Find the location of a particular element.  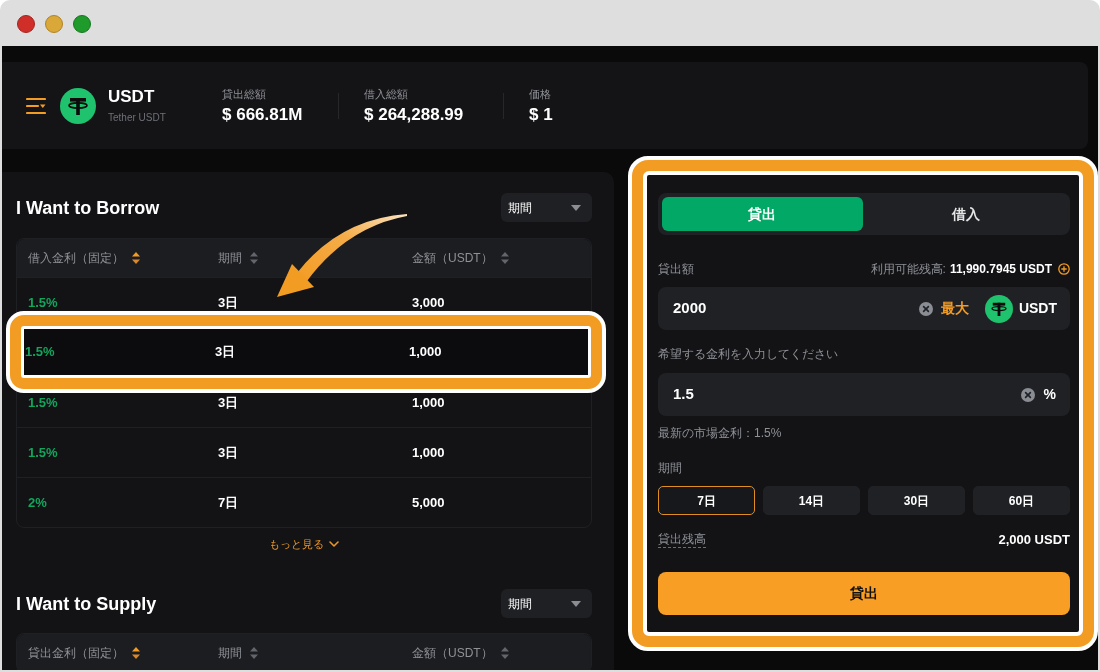

balance-label: 貸出残高 is located at coordinates (682, 540).